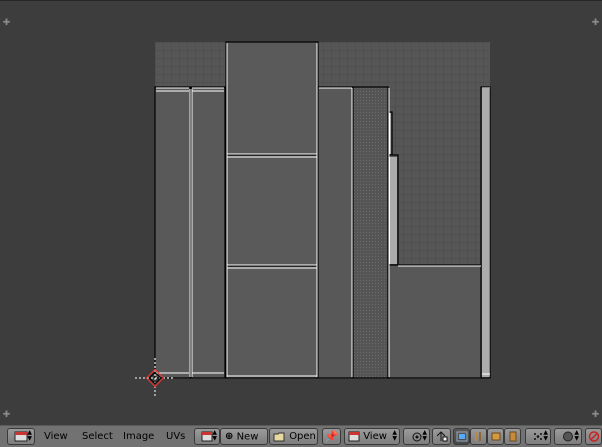 The height and width of the screenshot is (447, 602). Describe the element at coordinates (354, 436) in the screenshot. I see `image-icon` at that location.